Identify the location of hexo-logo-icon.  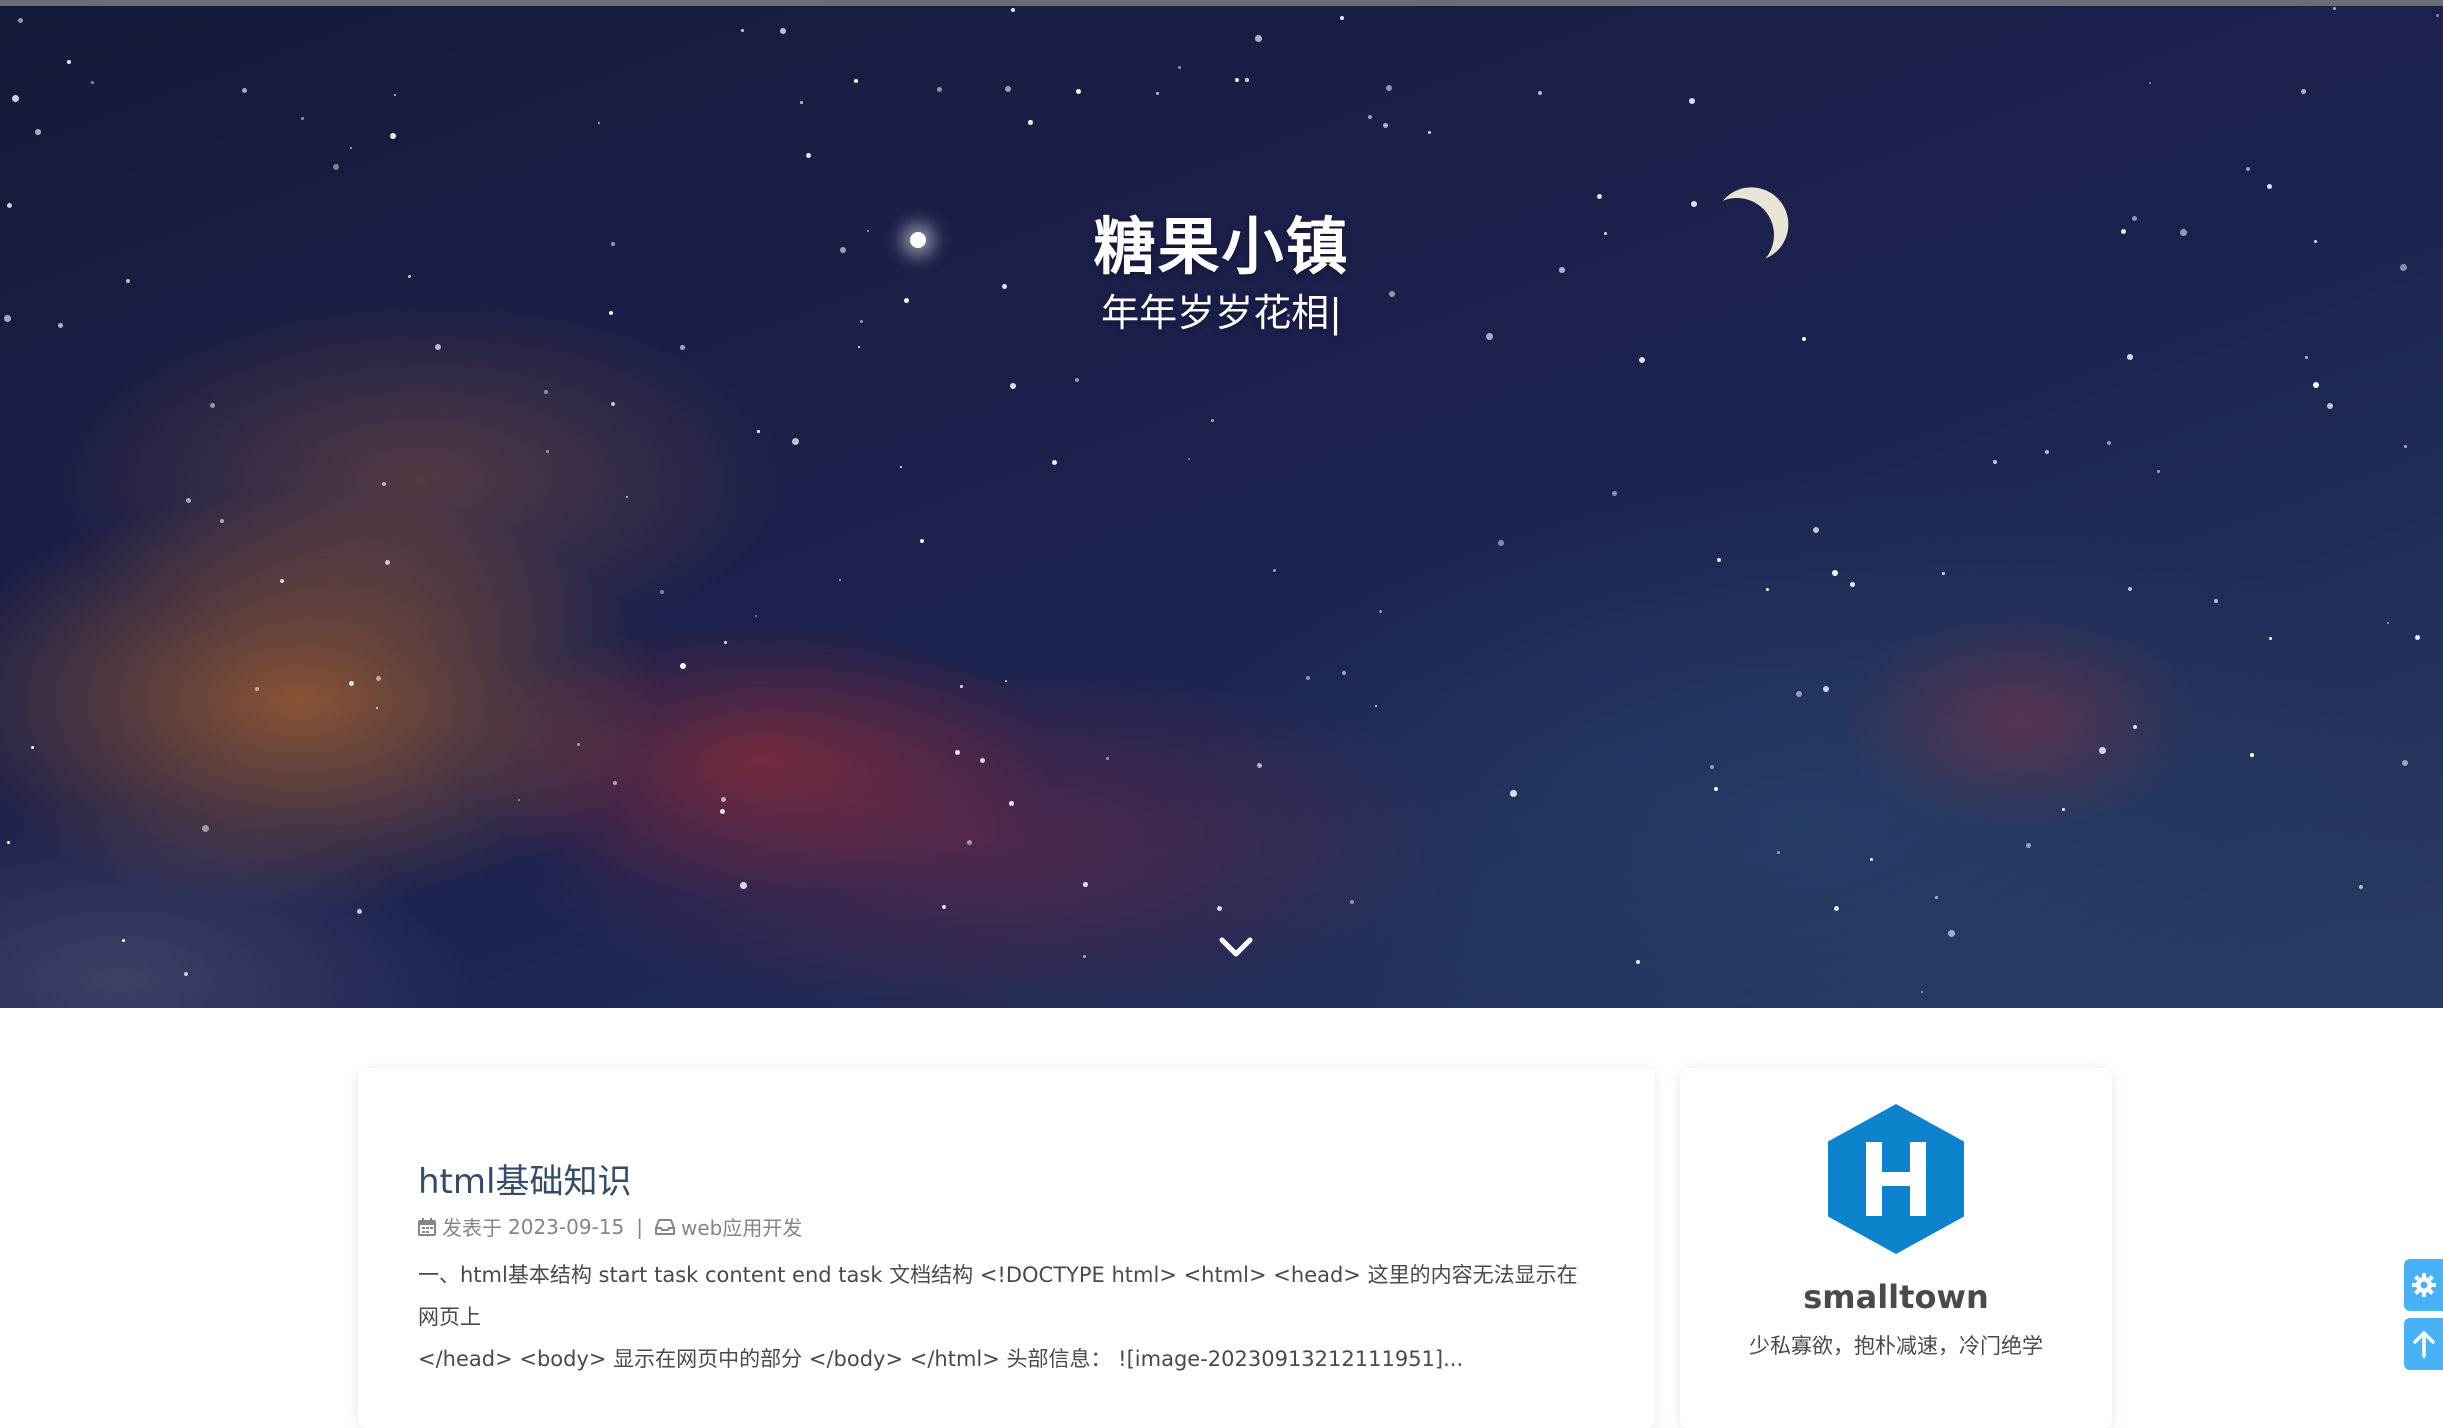
(1896, 1179).